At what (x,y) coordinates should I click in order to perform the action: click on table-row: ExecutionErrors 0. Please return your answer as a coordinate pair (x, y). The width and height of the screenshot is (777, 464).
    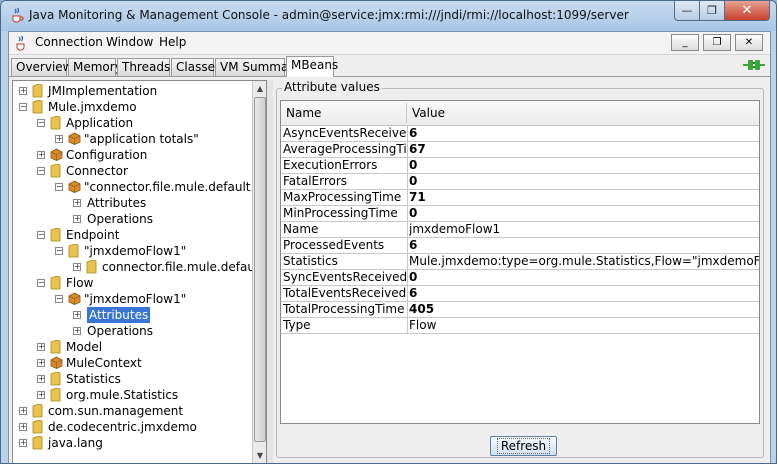
    Looking at the image, I should click on (520, 166).